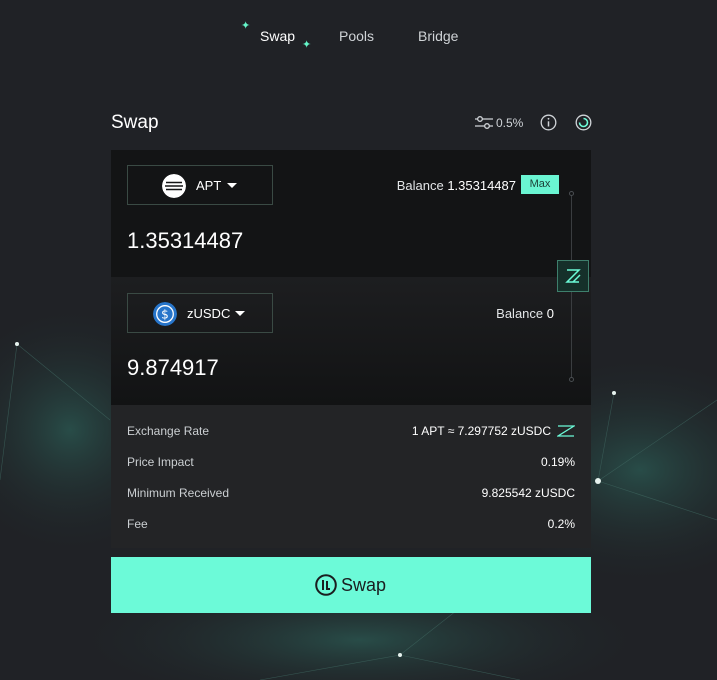 The height and width of the screenshot is (680, 717). What do you see at coordinates (351, 341) in the screenshot?
I see `to-token-pane: $ zUSDC Balance 0` at bounding box center [351, 341].